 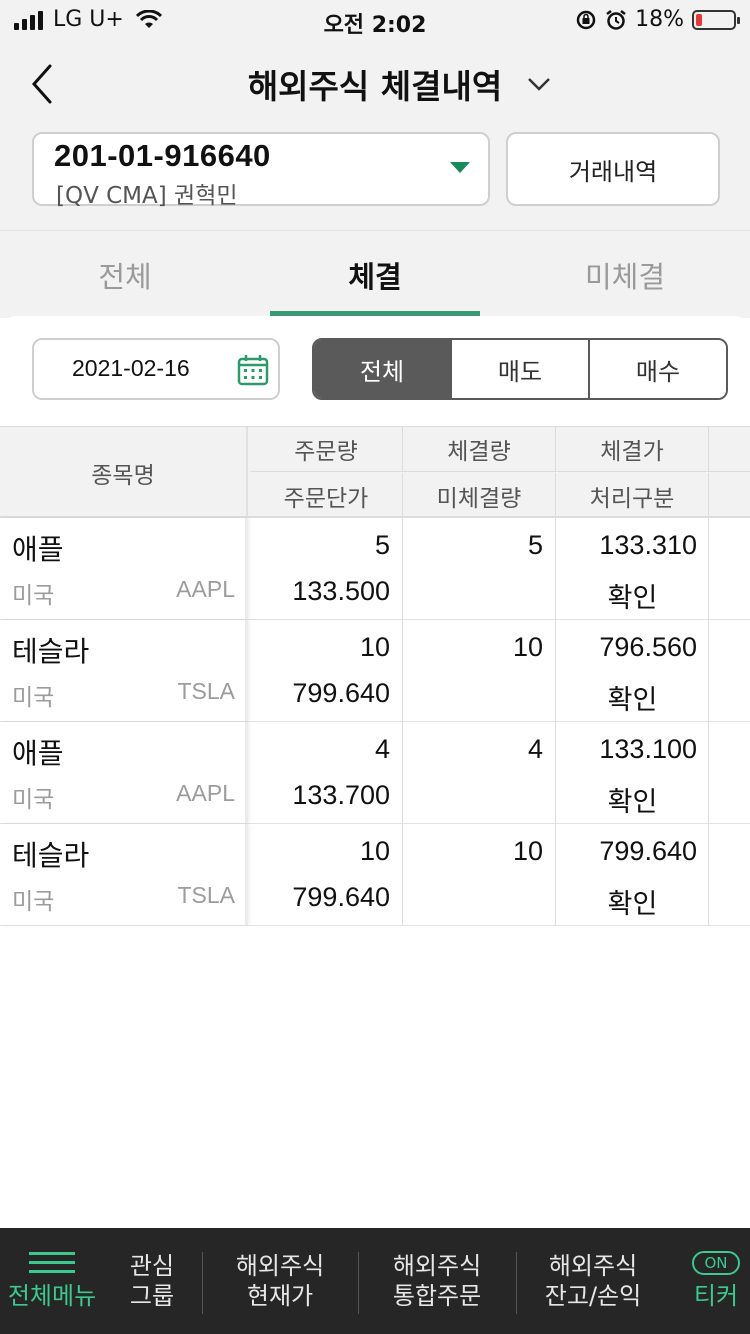 I want to click on order-price: 133.700, so click(x=341, y=795).